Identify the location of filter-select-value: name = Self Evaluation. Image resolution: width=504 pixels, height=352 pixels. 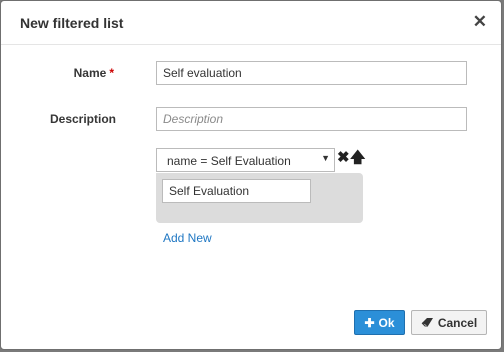
(229, 161).